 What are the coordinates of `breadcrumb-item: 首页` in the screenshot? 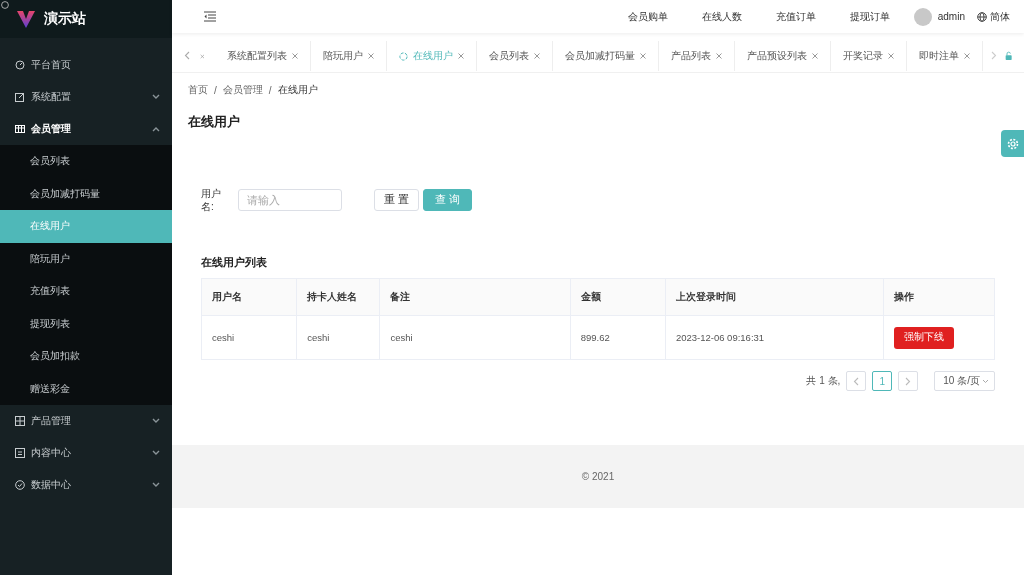 It's located at (198, 90).